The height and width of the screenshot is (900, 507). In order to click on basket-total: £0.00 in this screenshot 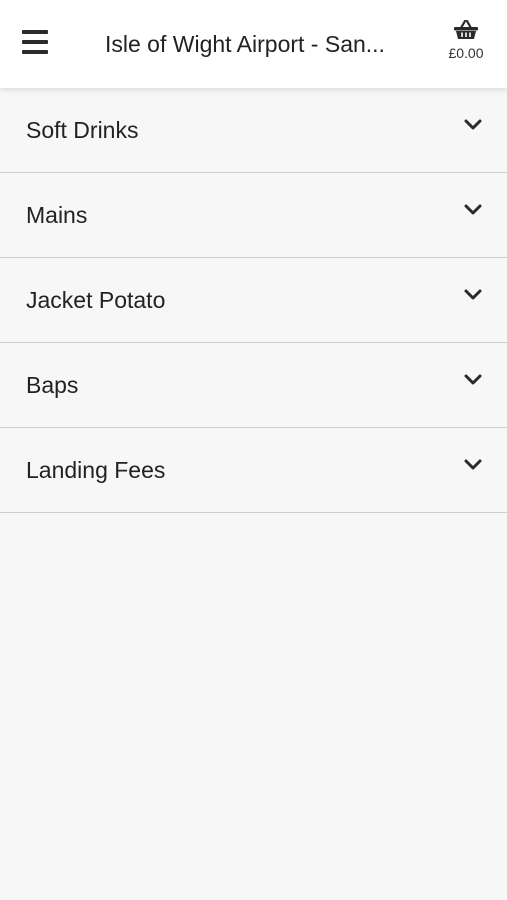, I will do `click(466, 53)`.